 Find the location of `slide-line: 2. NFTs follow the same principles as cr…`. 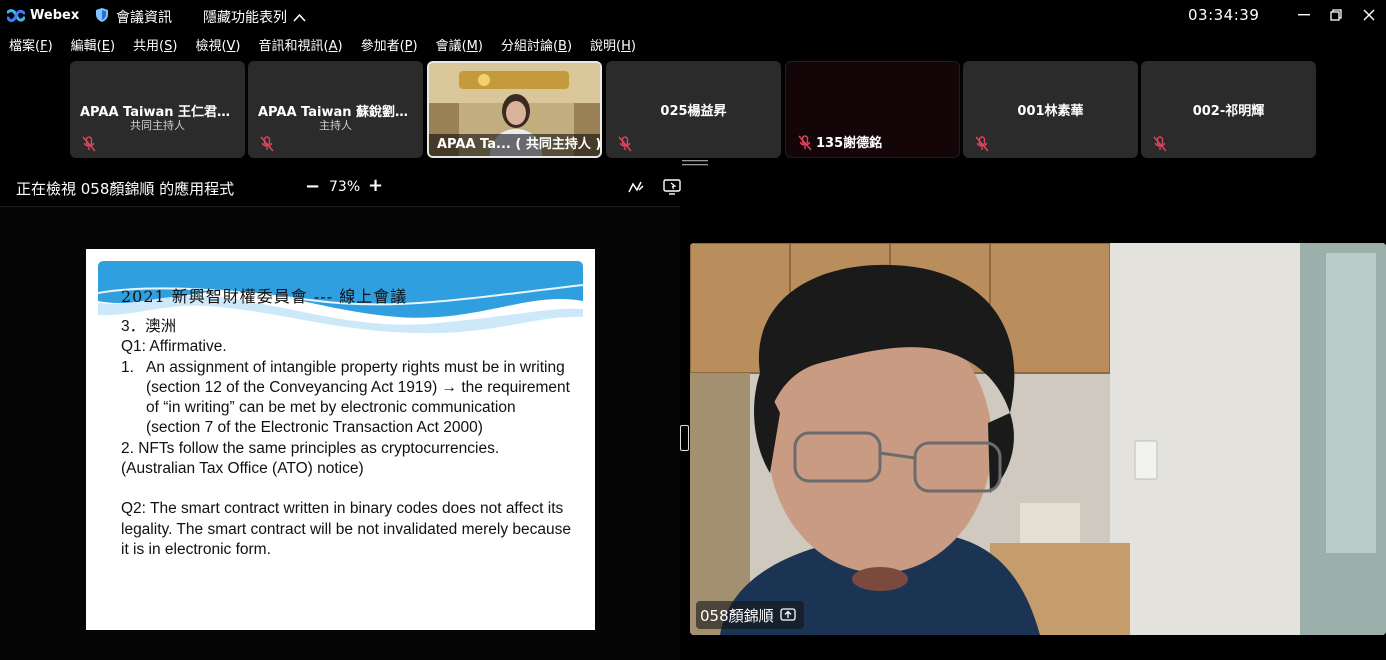

slide-line: 2. NFTs follow the same principles as cr… is located at coordinates (310, 448).